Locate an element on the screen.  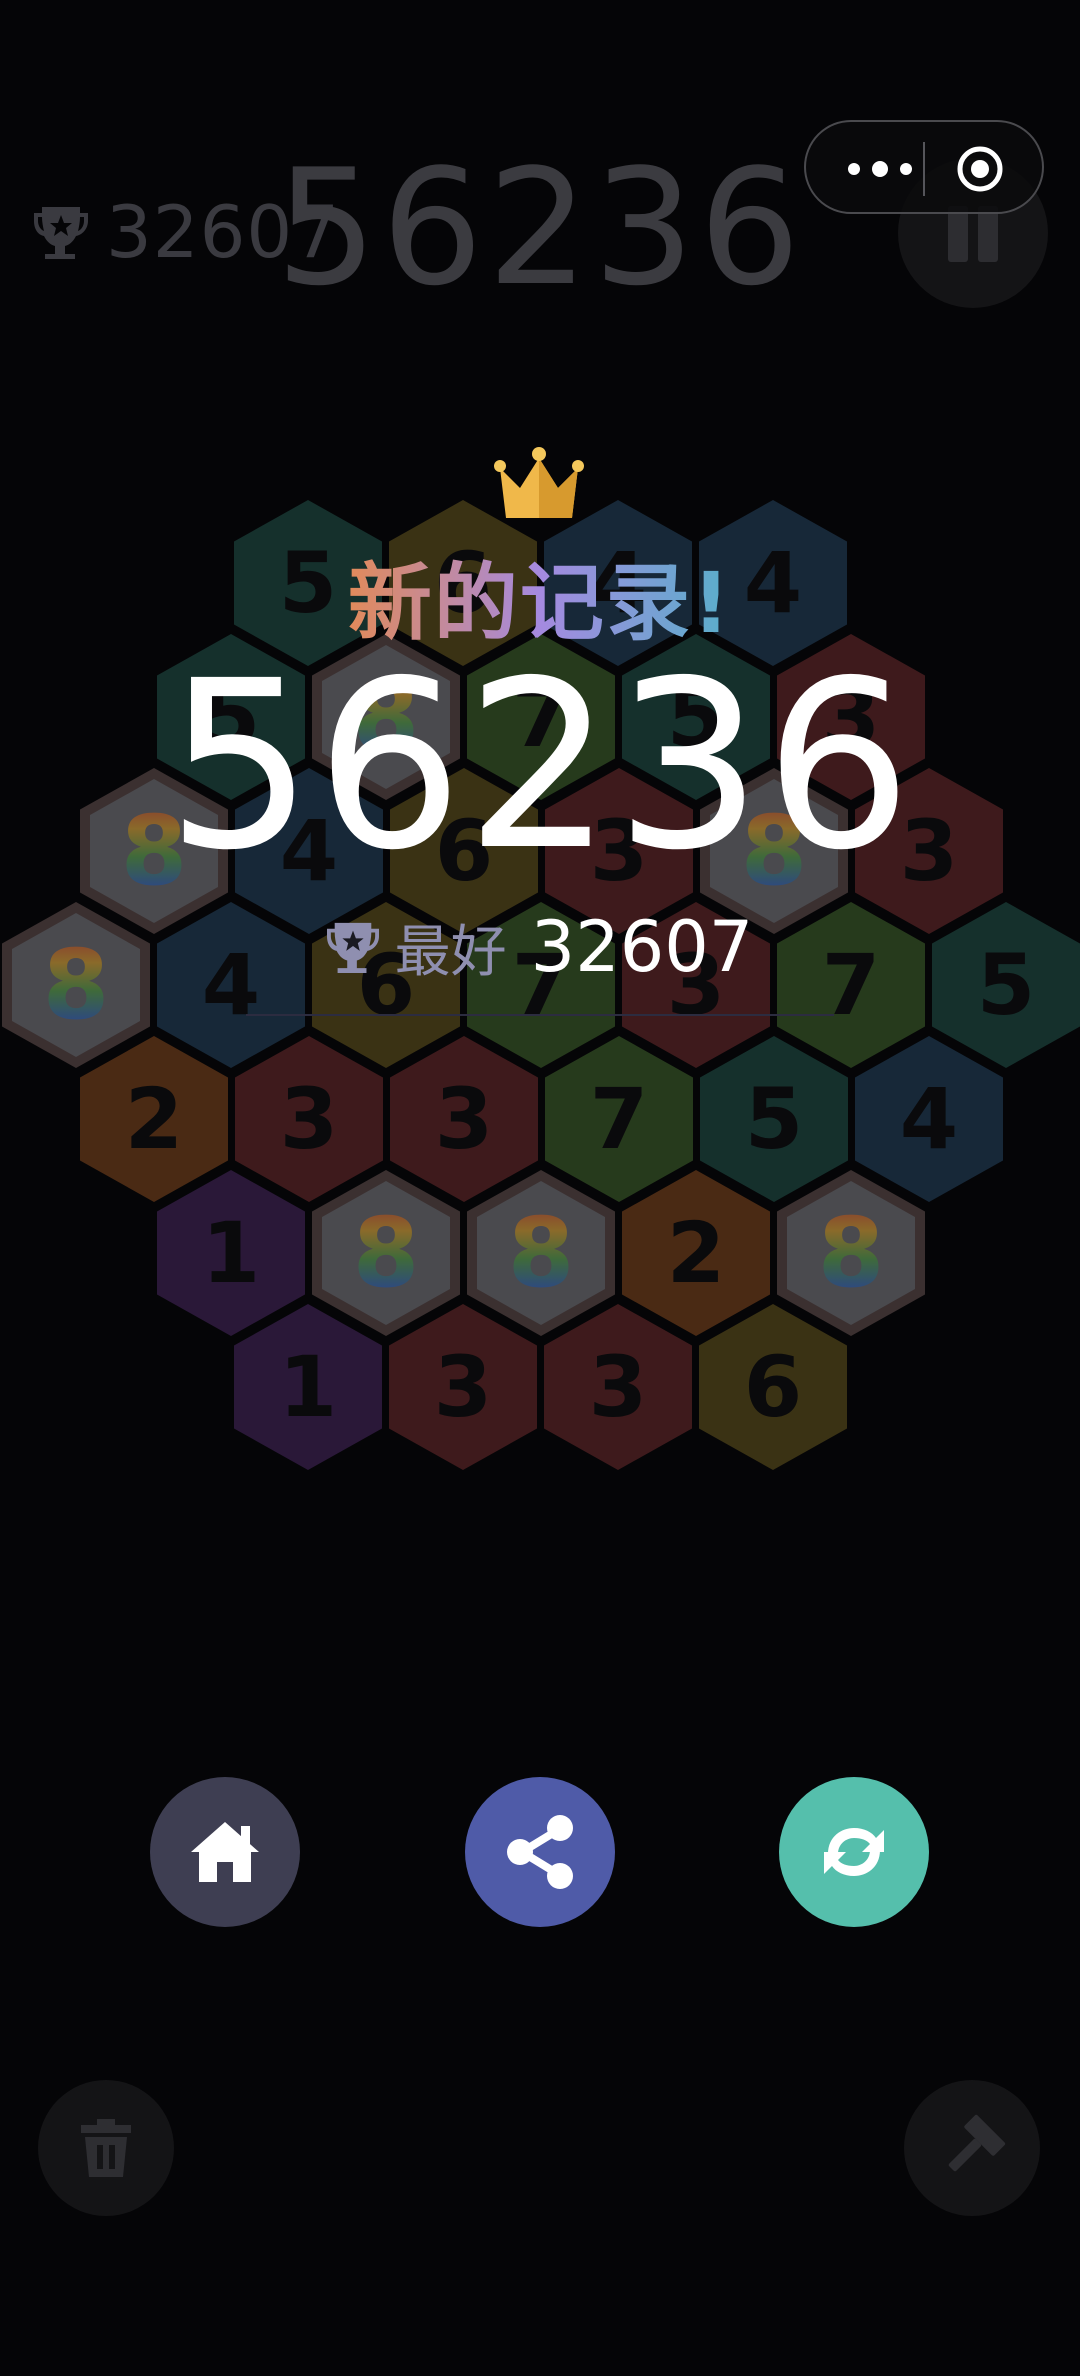
tile-value: 5 is located at coordinates (774, 1119).